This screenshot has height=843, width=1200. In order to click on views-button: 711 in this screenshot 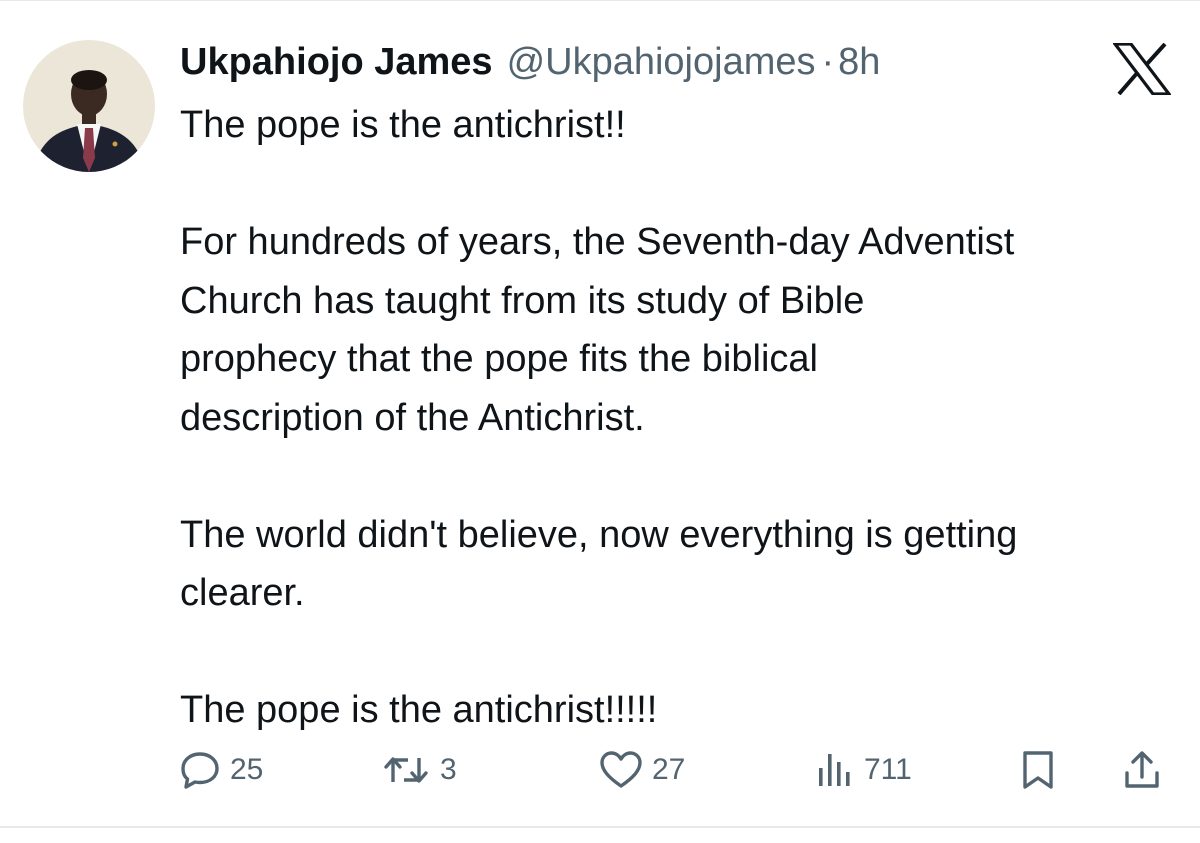, I will do `click(862, 770)`.